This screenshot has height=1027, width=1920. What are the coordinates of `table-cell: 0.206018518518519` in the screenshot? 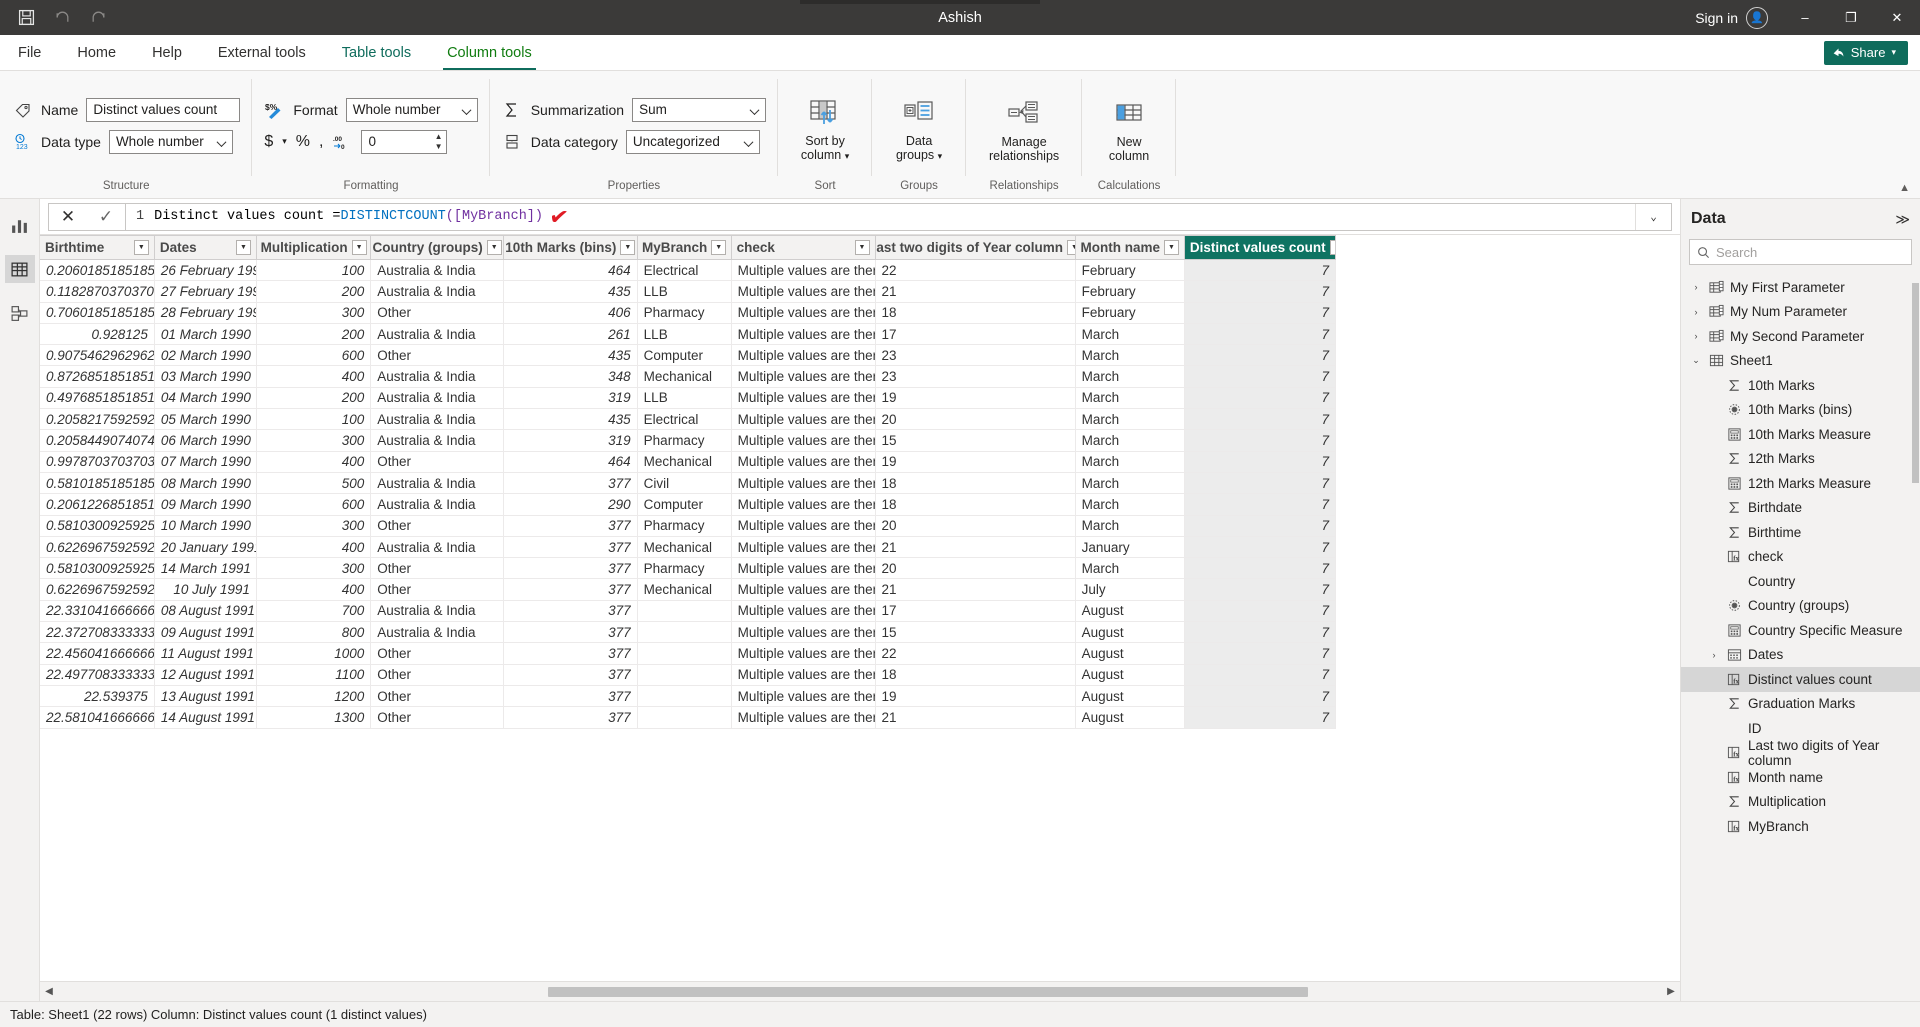 It's located at (97, 270).